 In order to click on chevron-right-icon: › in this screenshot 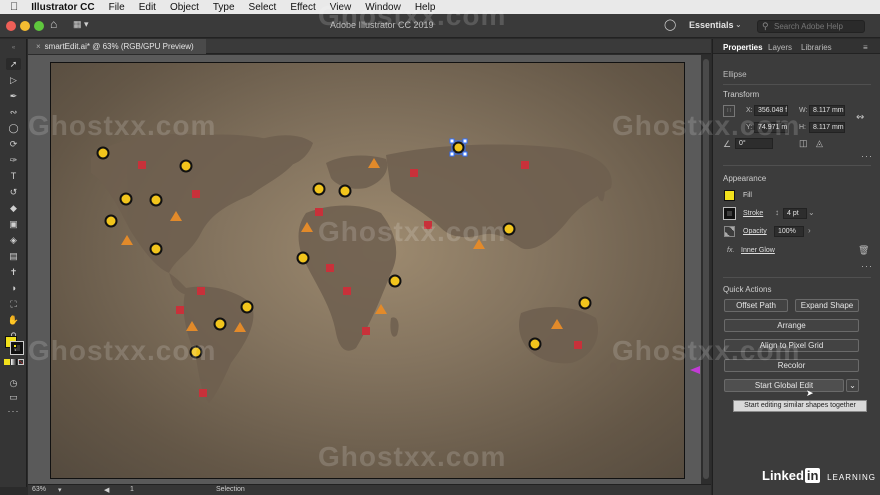, I will do `click(809, 230)`.